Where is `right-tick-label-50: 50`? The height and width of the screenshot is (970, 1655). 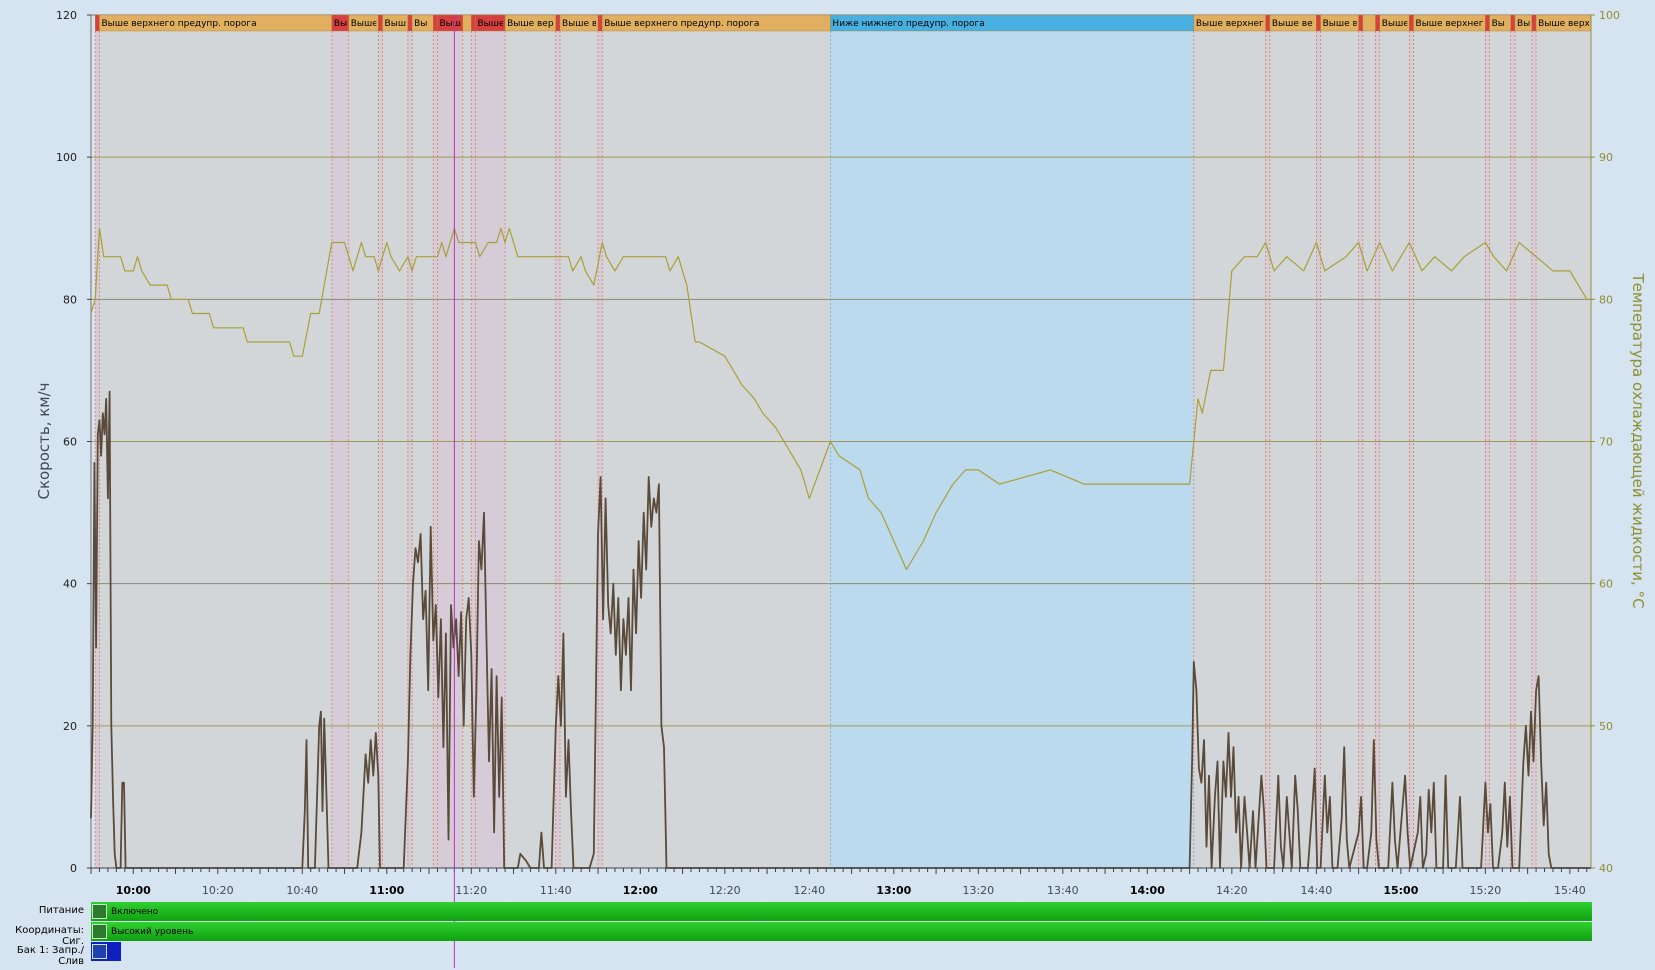 right-tick-label-50: 50 is located at coordinates (1606, 726).